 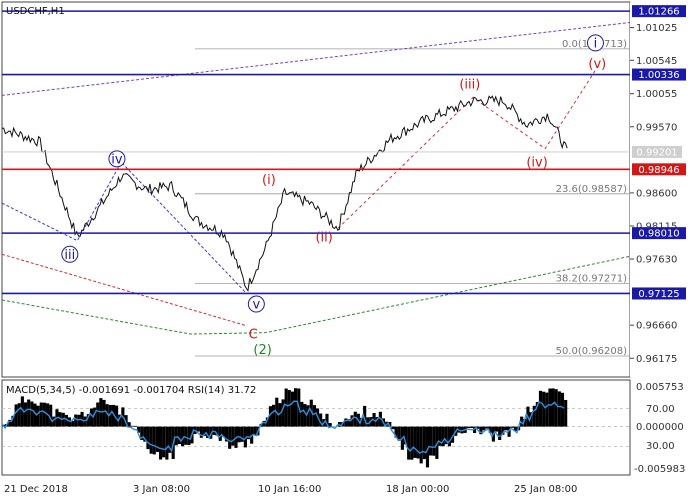 What do you see at coordinates (660, 446) in the screenshot?
I see `indicator-tick-label: 30.00` at bounding box center [660, 446].